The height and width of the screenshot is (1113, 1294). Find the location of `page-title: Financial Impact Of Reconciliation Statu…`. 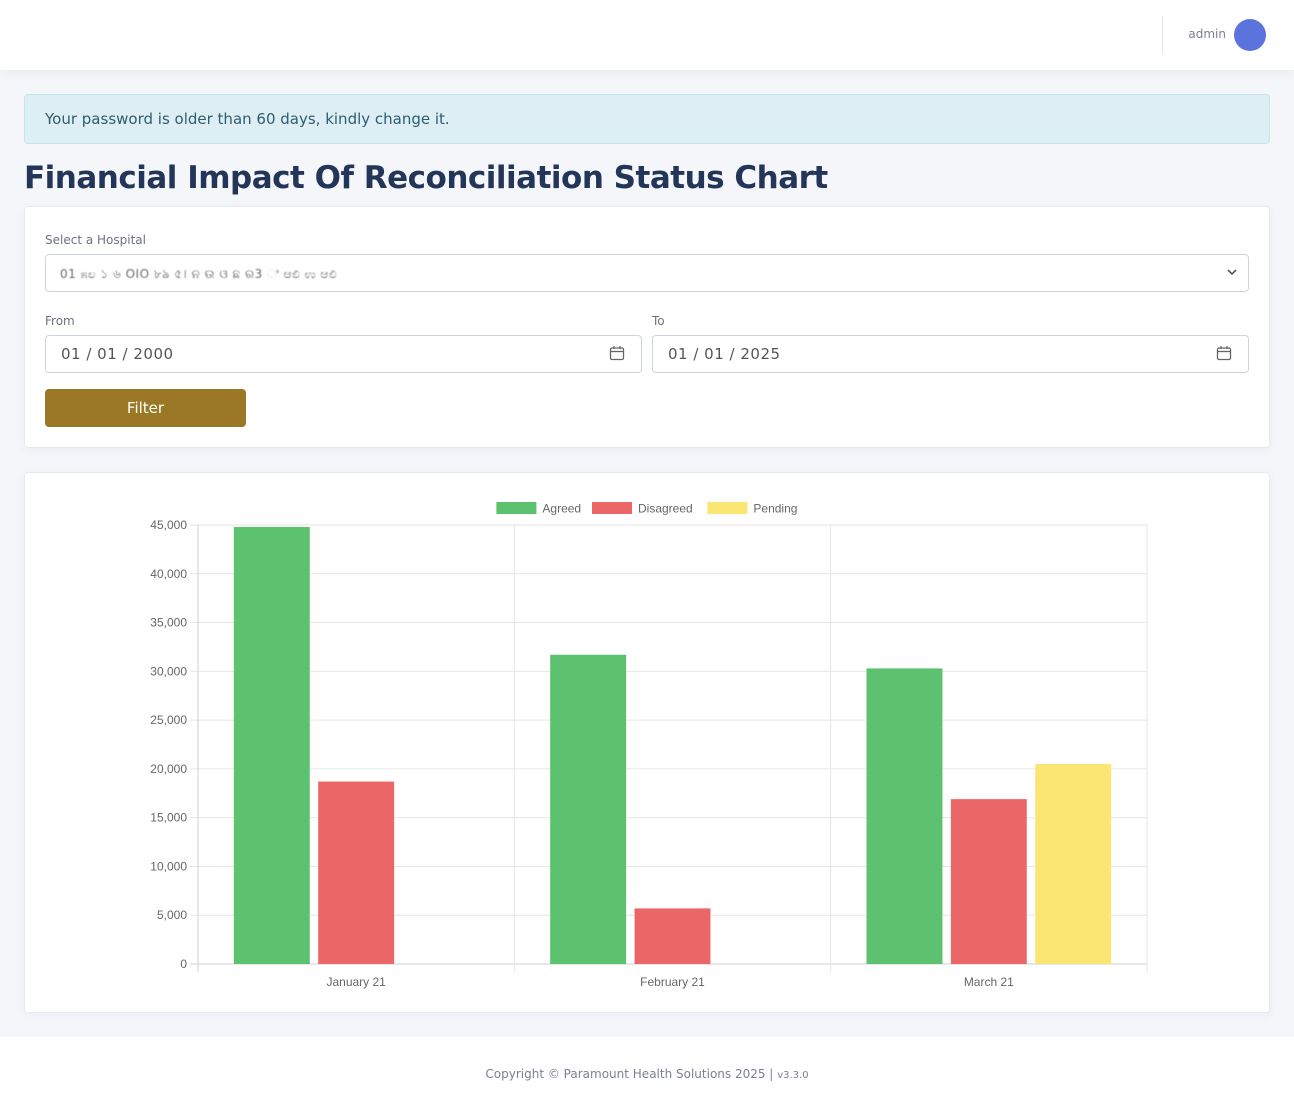

page-title: Financial Impact Of Reconciliation Statu… is located at coordinates (426, 178).